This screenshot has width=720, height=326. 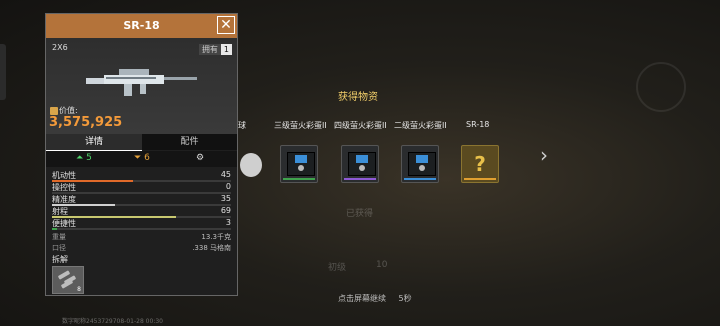 I want to click on stat-row: 操控性 0, so click(x=141, y=188).